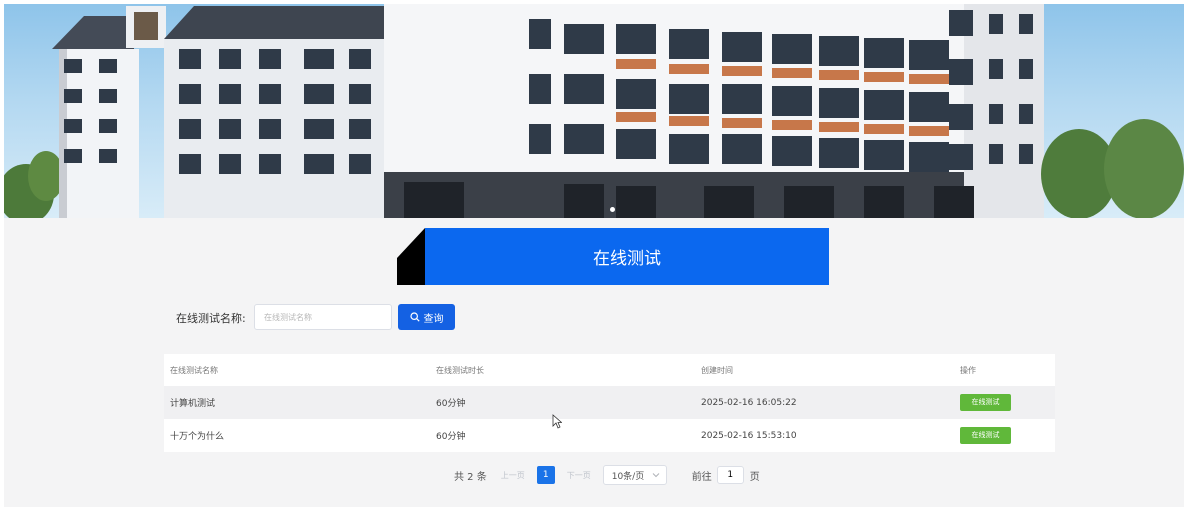  Describe the element at coordinates (754, 477) in the screenshot. I see `goto-suffix: 页` at that location.